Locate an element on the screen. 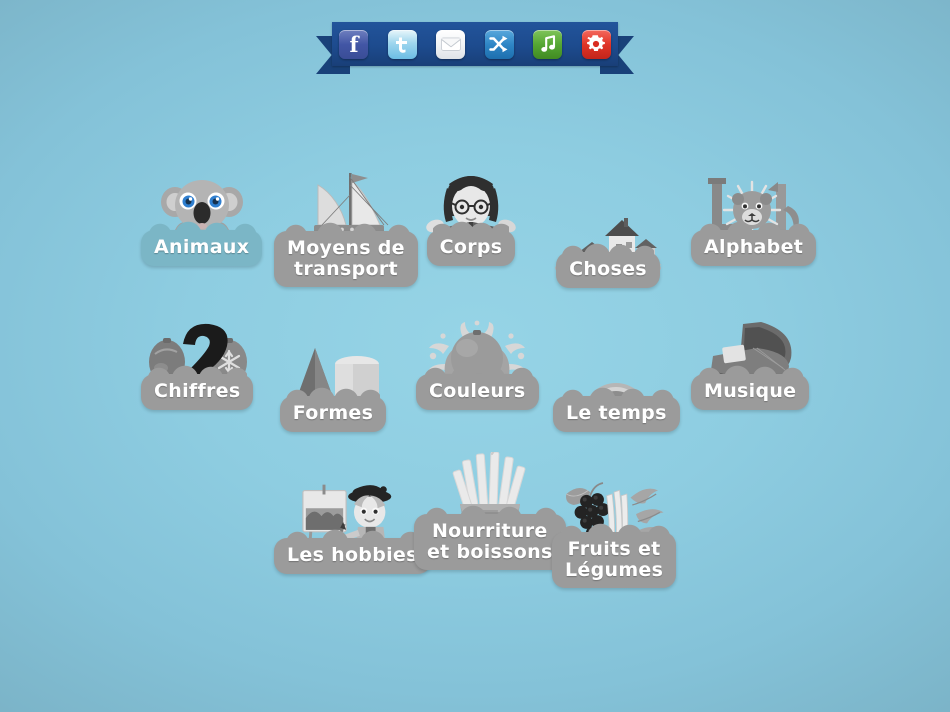 Image resolution: width=950 pixels, height=712 pixels. category-label-corps: Corps is located at coordinates (471, 243).